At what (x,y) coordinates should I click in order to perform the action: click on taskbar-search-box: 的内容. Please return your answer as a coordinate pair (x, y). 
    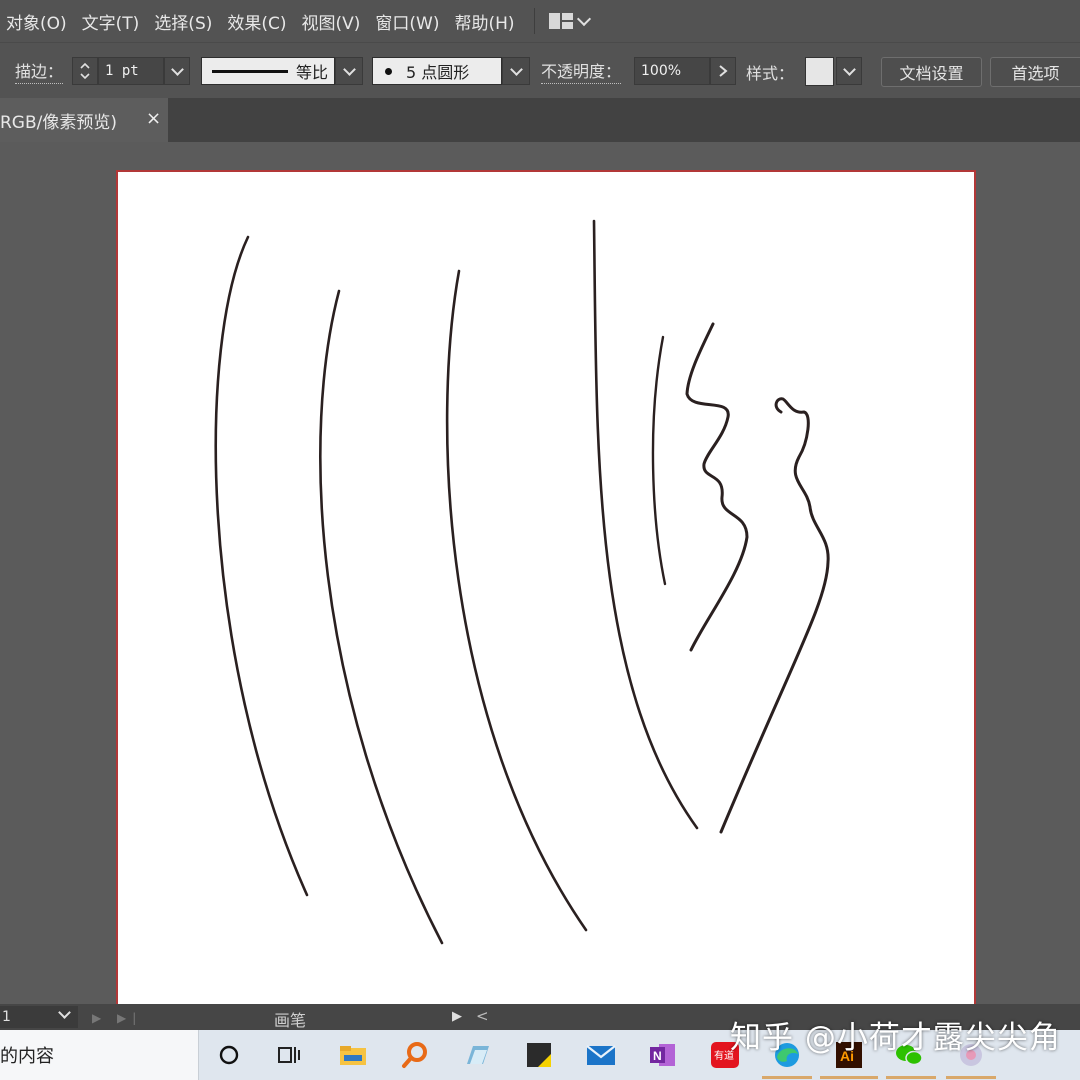
    Looking at the image, I should click on (99, 1055).